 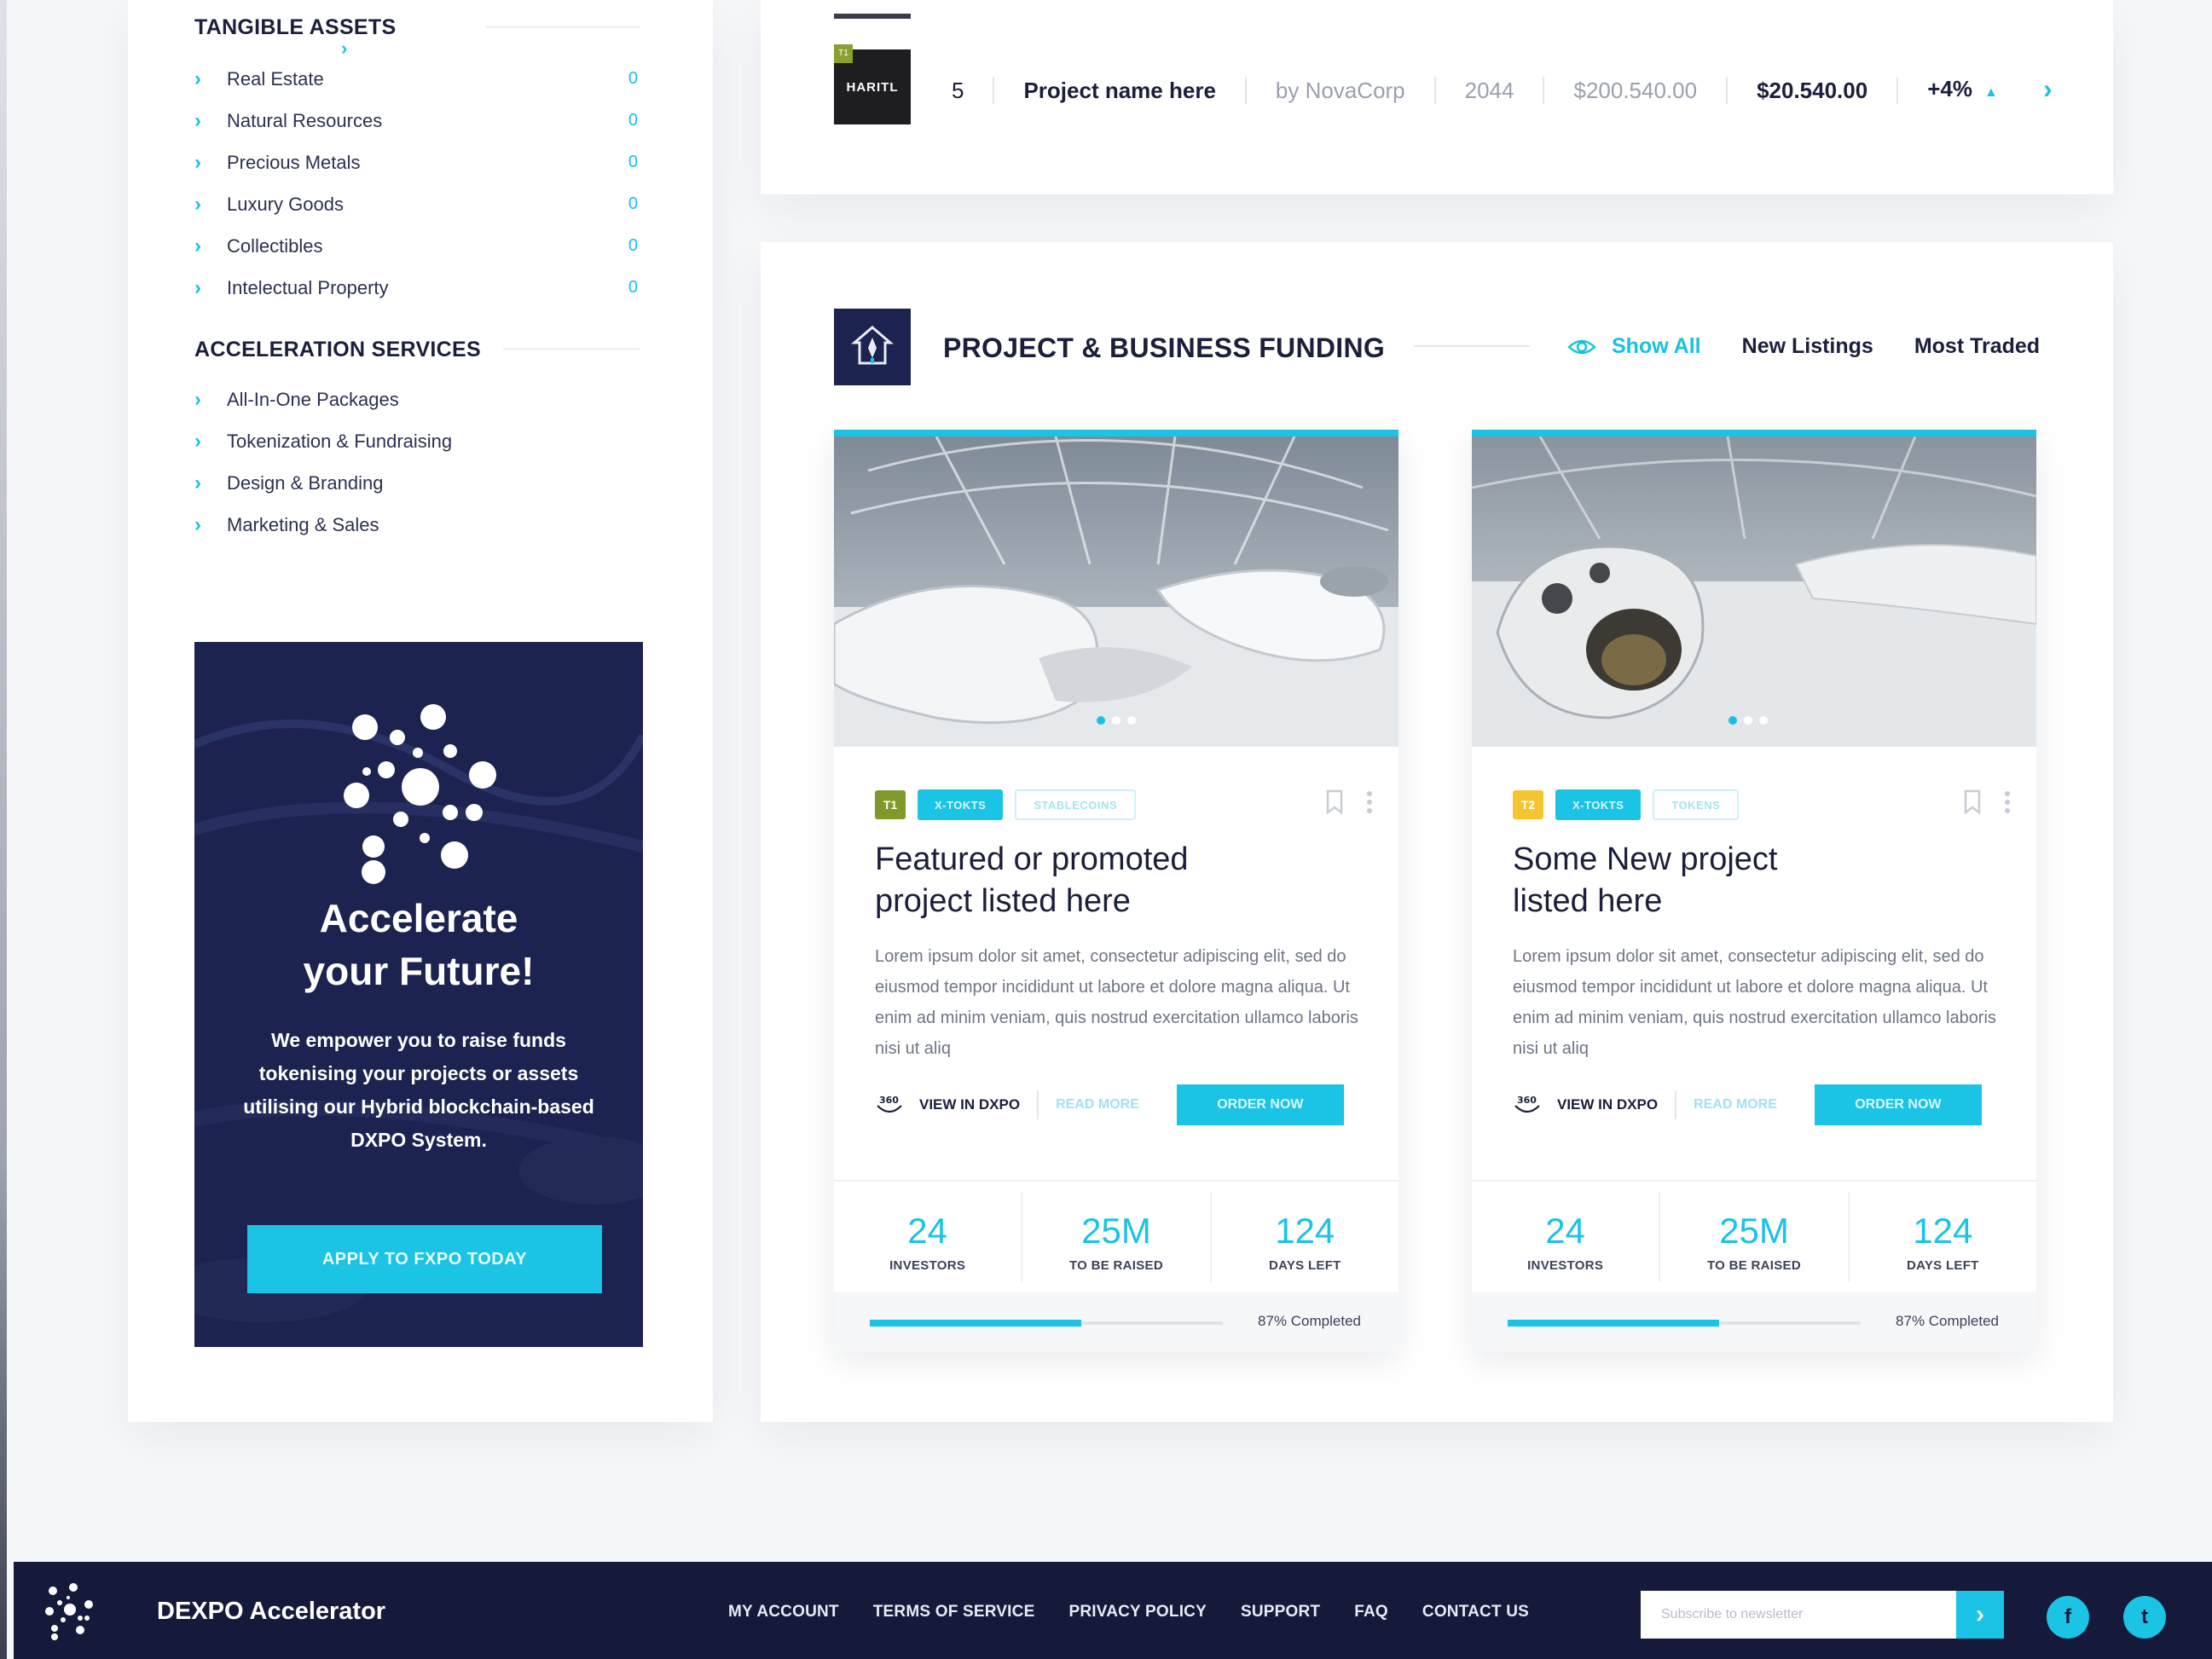 I want to click on project-change: +4% ▲, so click(x=1963, y=88).